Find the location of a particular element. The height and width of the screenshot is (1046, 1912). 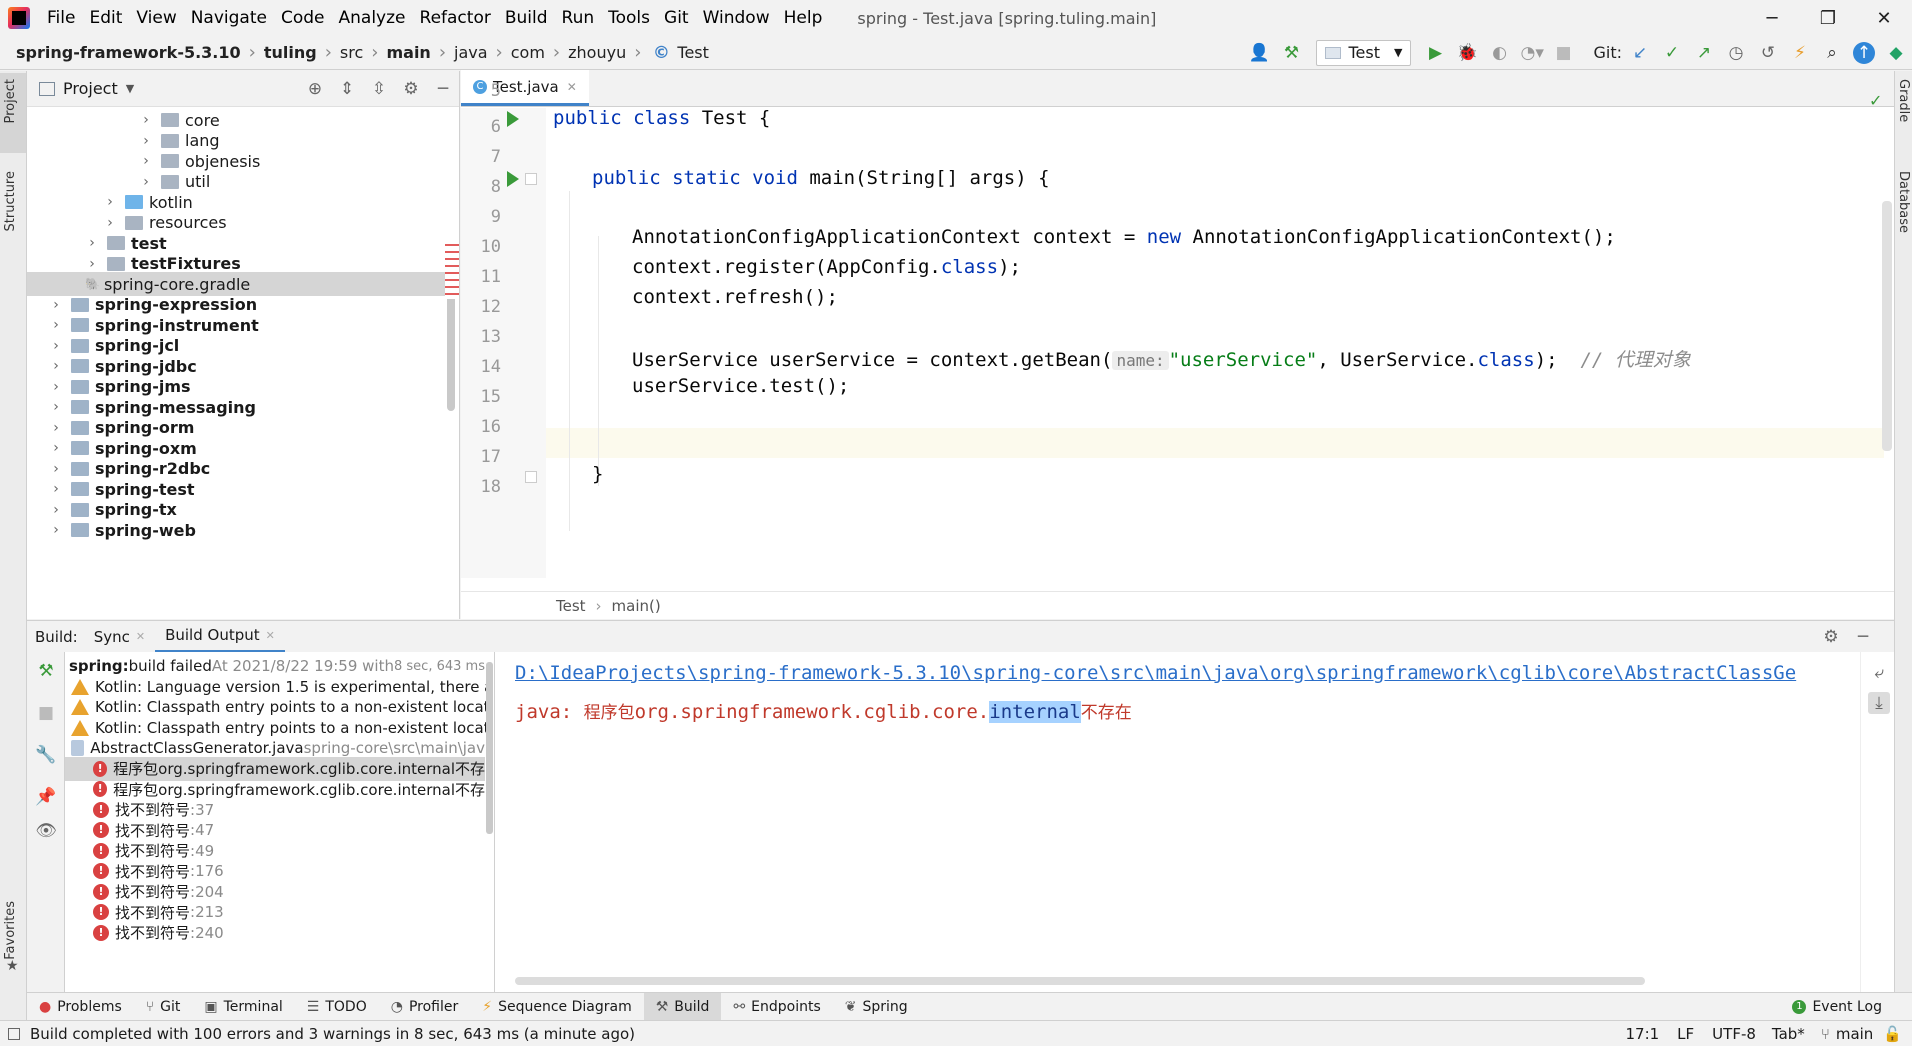

output-hscrollbar is located at coordinates (1080, 981).